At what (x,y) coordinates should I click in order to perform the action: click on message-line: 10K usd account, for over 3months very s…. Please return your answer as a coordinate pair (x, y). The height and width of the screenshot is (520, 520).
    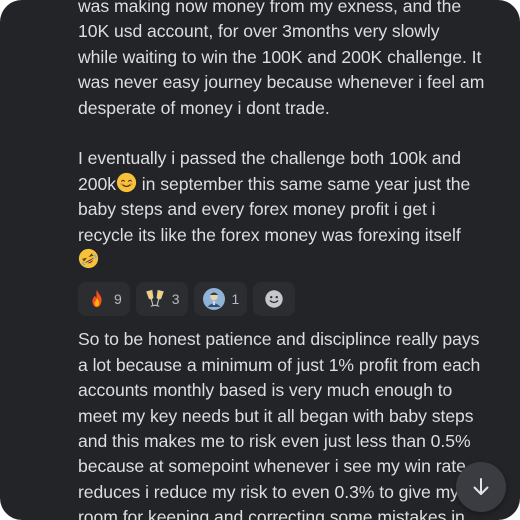
    Looking at the image, I should click on (259, 31).